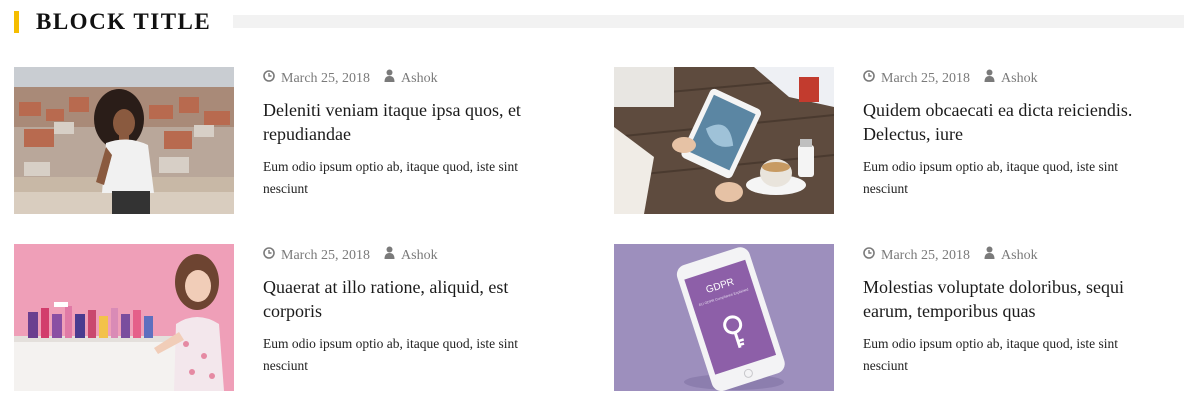 The width and height of the screenshot is (1198, 407). I want to click on block-header: BLOCK TITLE, so click(599, 22).